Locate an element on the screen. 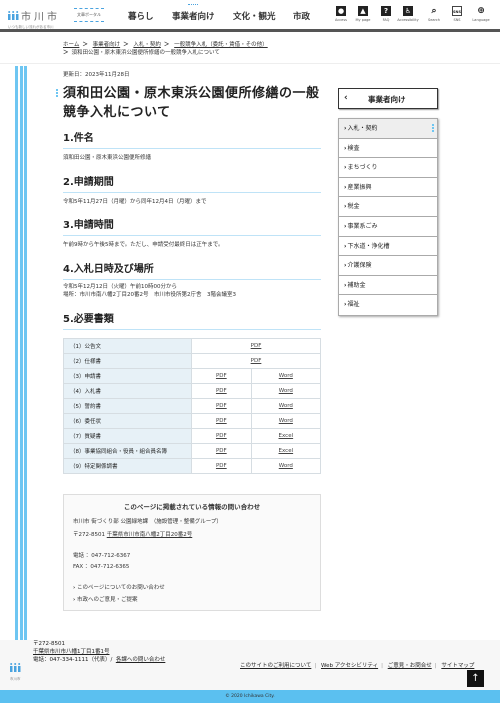  site-logo: 市川市 いつも新しい流れがある市川 is located at coordinates (34, 17).